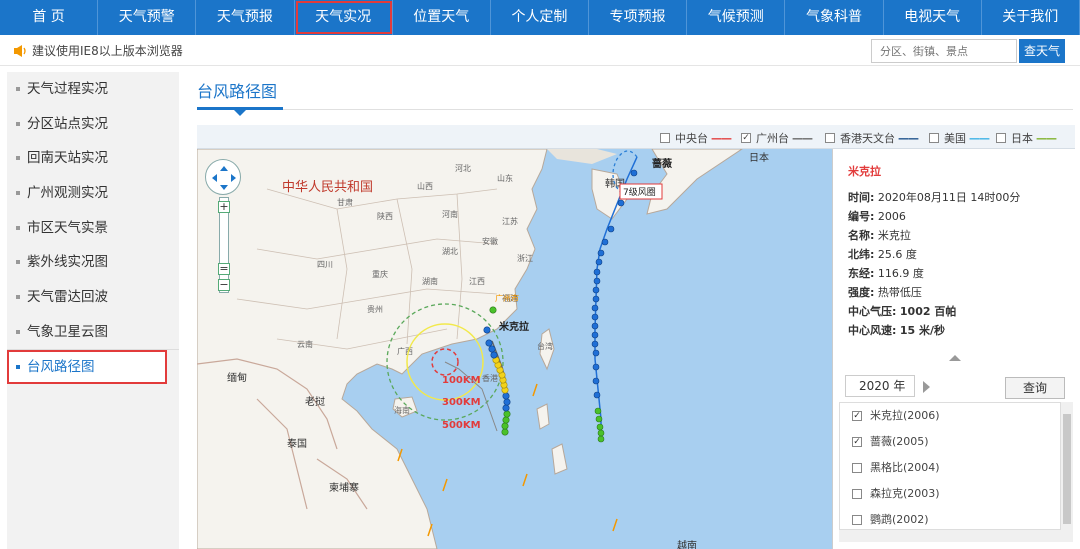 Image resolution: width=1080 pixels, height=549 pixels. I want to click on legend-japan-swatch: ——, so click(1046, 138).